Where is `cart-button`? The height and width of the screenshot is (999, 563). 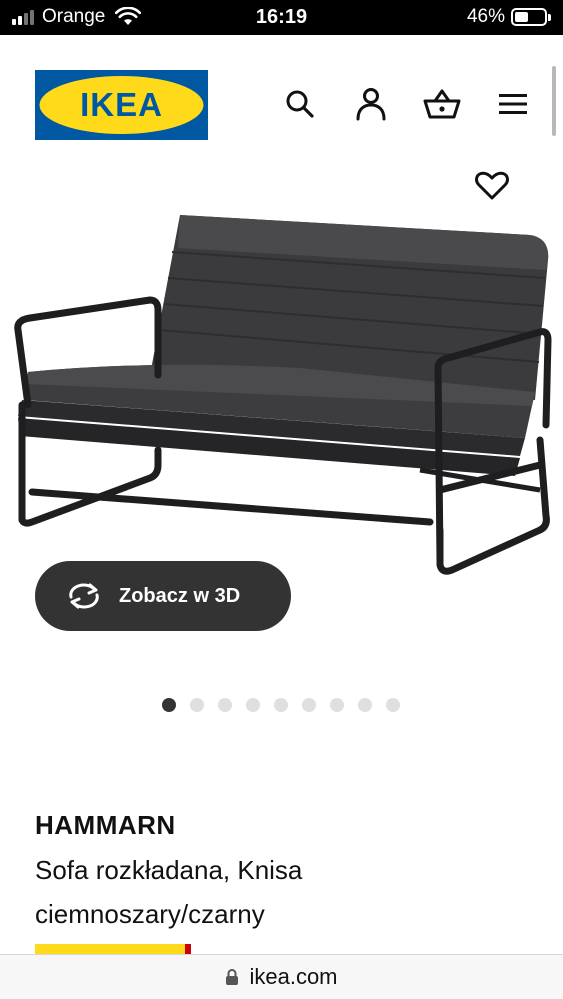 cart-button is located at coordinates (442, 104).